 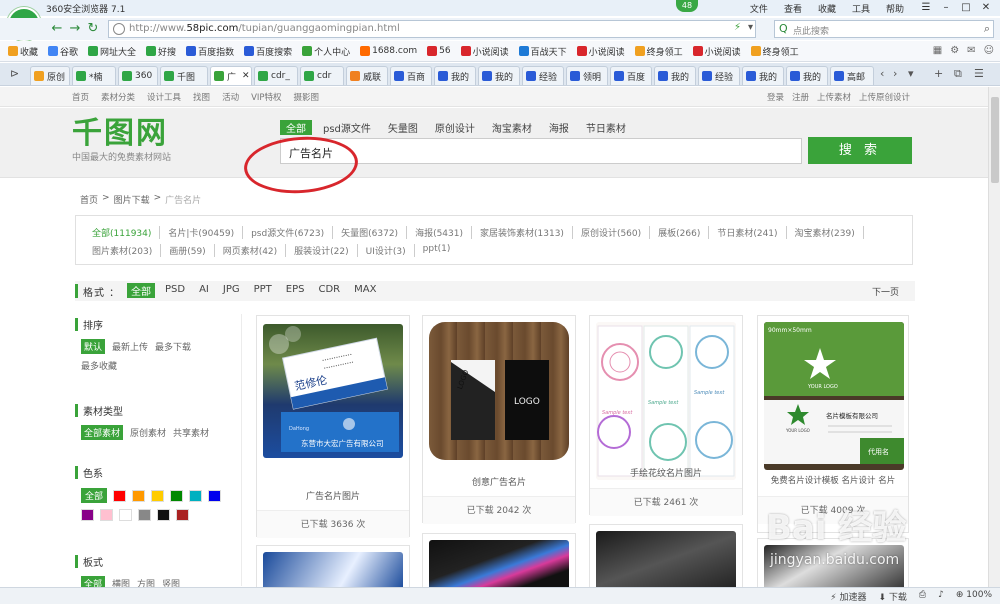 What do you see at coordinates (163, 515) in the screenshot?
I see `color-swatch-black` at bounding box center [163, 515].